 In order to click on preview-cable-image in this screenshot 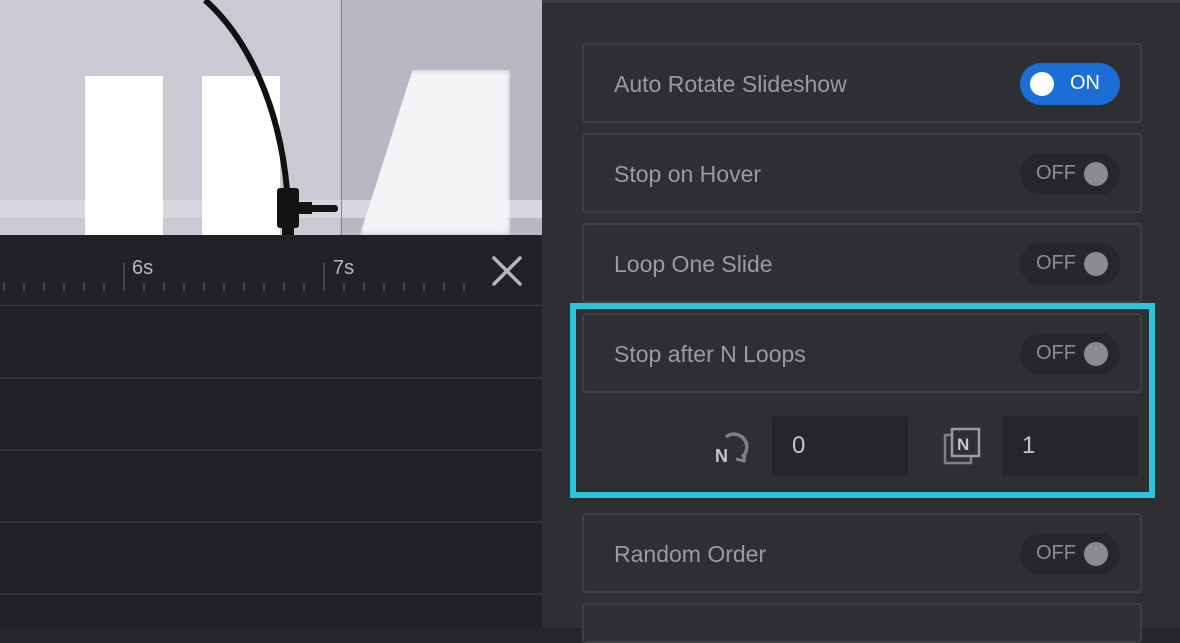, I will do `click(270, 117)`.